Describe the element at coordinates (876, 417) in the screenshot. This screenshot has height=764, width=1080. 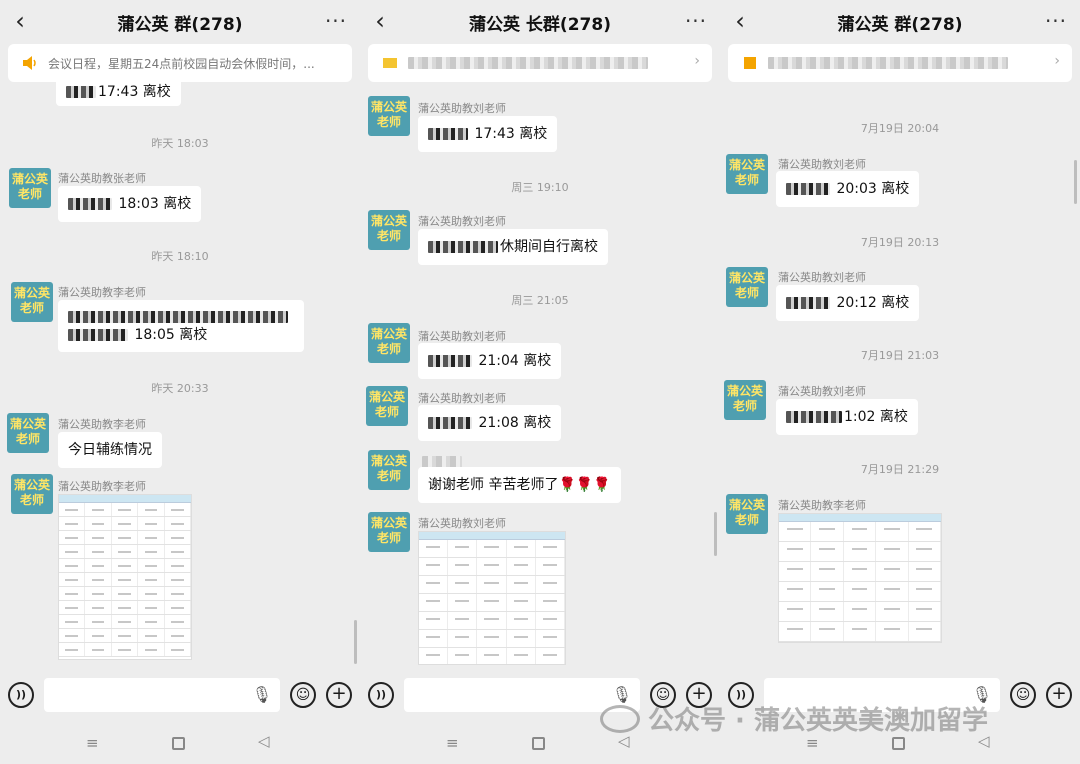
I see `message-text: 1:02 离校` at that location.